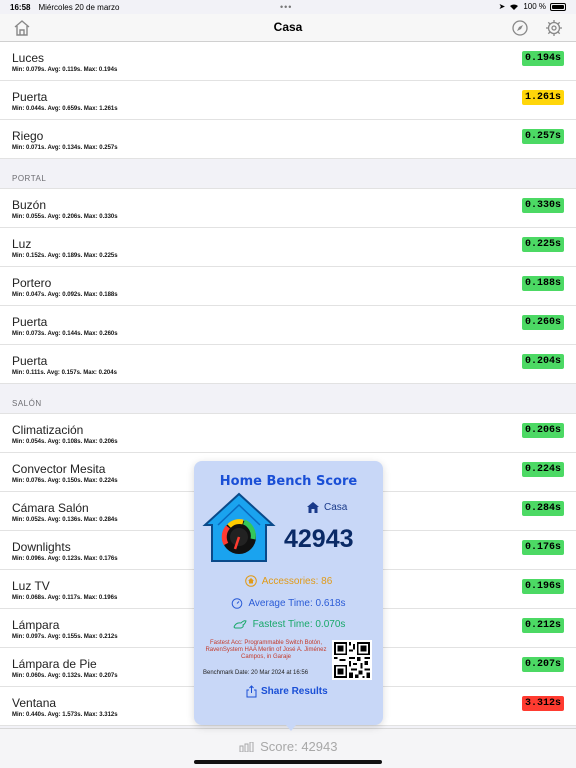  I want to click on accessory-stats: Min: 0.068s. Avg: 0.117s. Max: 0.196s, so click(65, 598).